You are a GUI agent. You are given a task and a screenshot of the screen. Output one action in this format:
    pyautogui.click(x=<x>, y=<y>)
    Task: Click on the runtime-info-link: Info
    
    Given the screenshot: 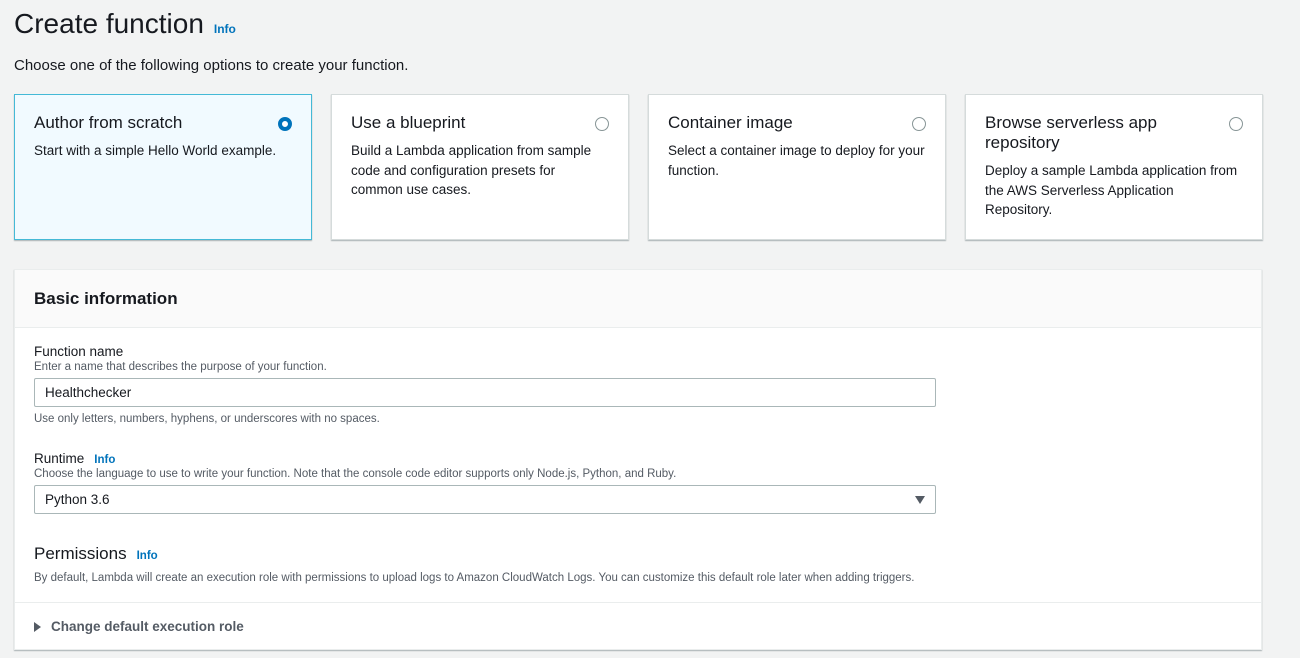 What is the action you would take?
    pyautogui.click(x=104, y=460)
    